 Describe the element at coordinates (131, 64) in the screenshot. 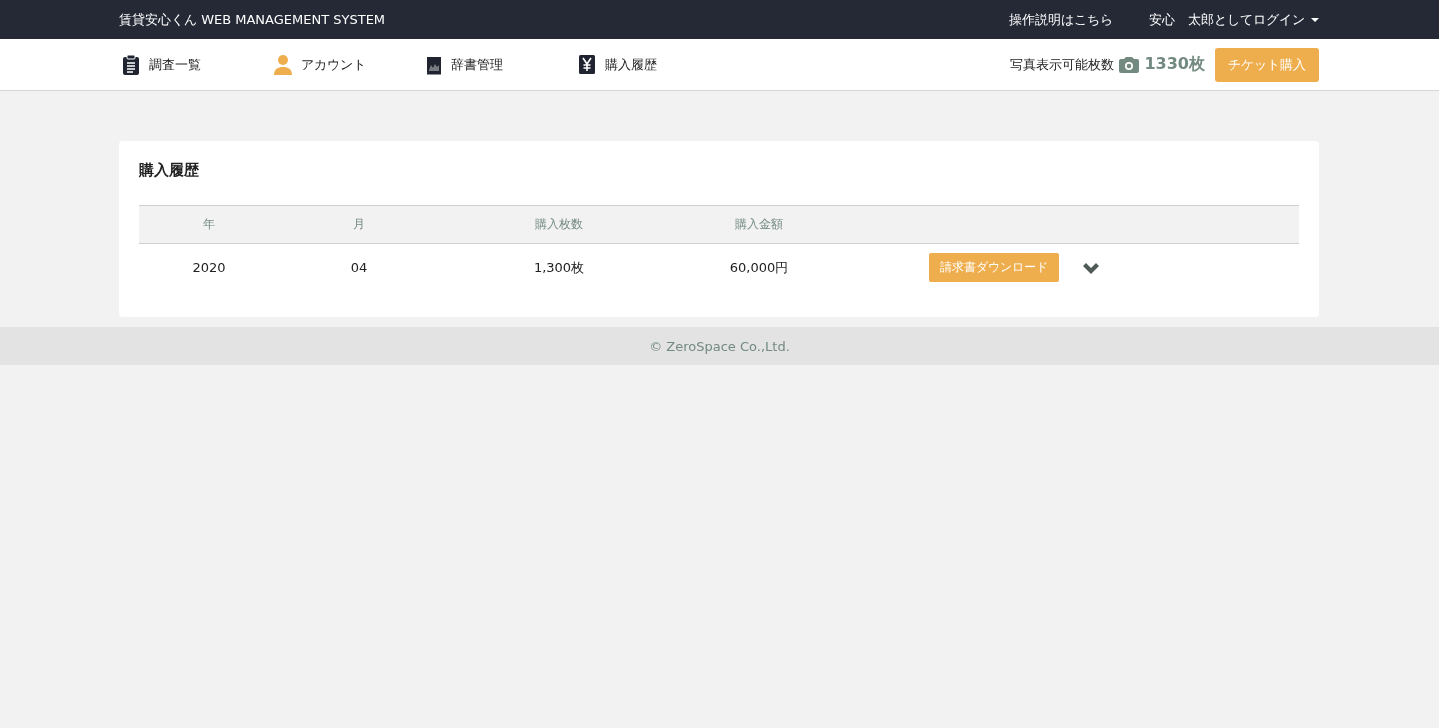

I see `clipboard-icon` at that location.